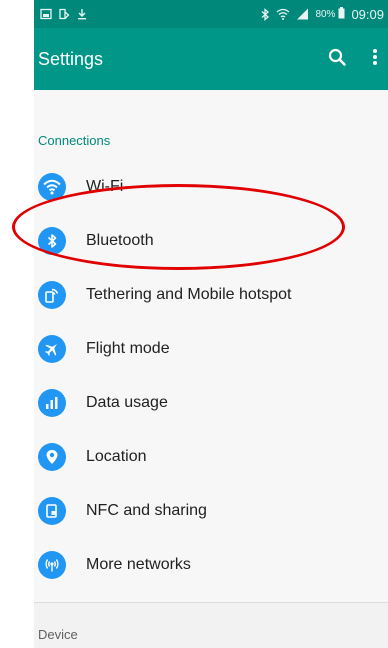 The image size is (388, 648). What do you see at coordinates (211, 565) in the screenshot?
I see `list-item-more-networks: More networks` at bounding box center [211, 565].